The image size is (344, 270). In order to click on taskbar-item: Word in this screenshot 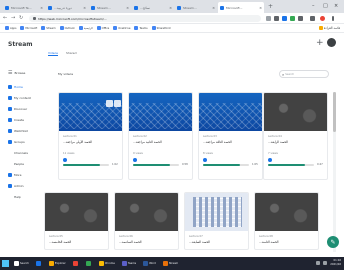, I will do `click(149, 263)`.